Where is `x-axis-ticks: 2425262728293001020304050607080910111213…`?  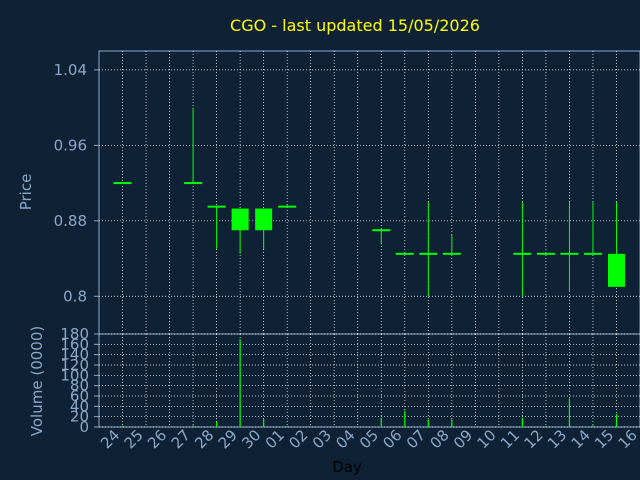
x-axis-ticks: 2425262728293001020304050607080910111213… is located at coordinates (368, 439).